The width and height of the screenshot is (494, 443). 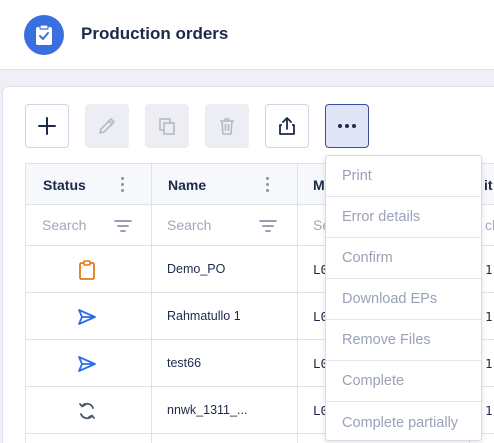 I want to click on trash-icon, so click(x=227, y=126).